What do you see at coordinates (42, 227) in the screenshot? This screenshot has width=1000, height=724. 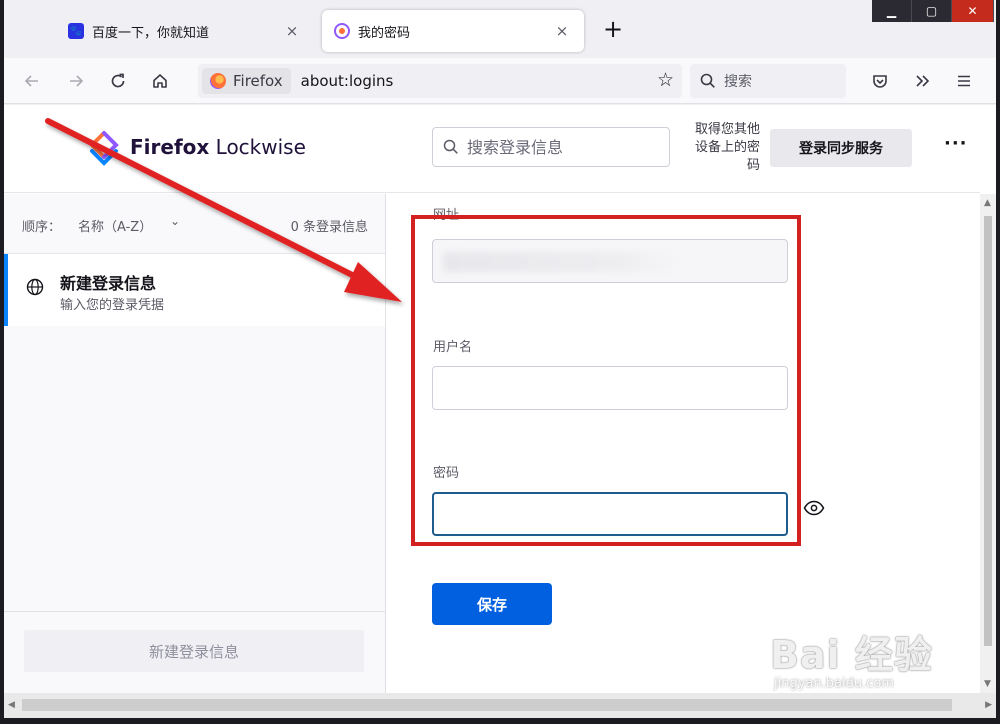 I see `sort-label: 顺序：` at bounding box center [42, 227].